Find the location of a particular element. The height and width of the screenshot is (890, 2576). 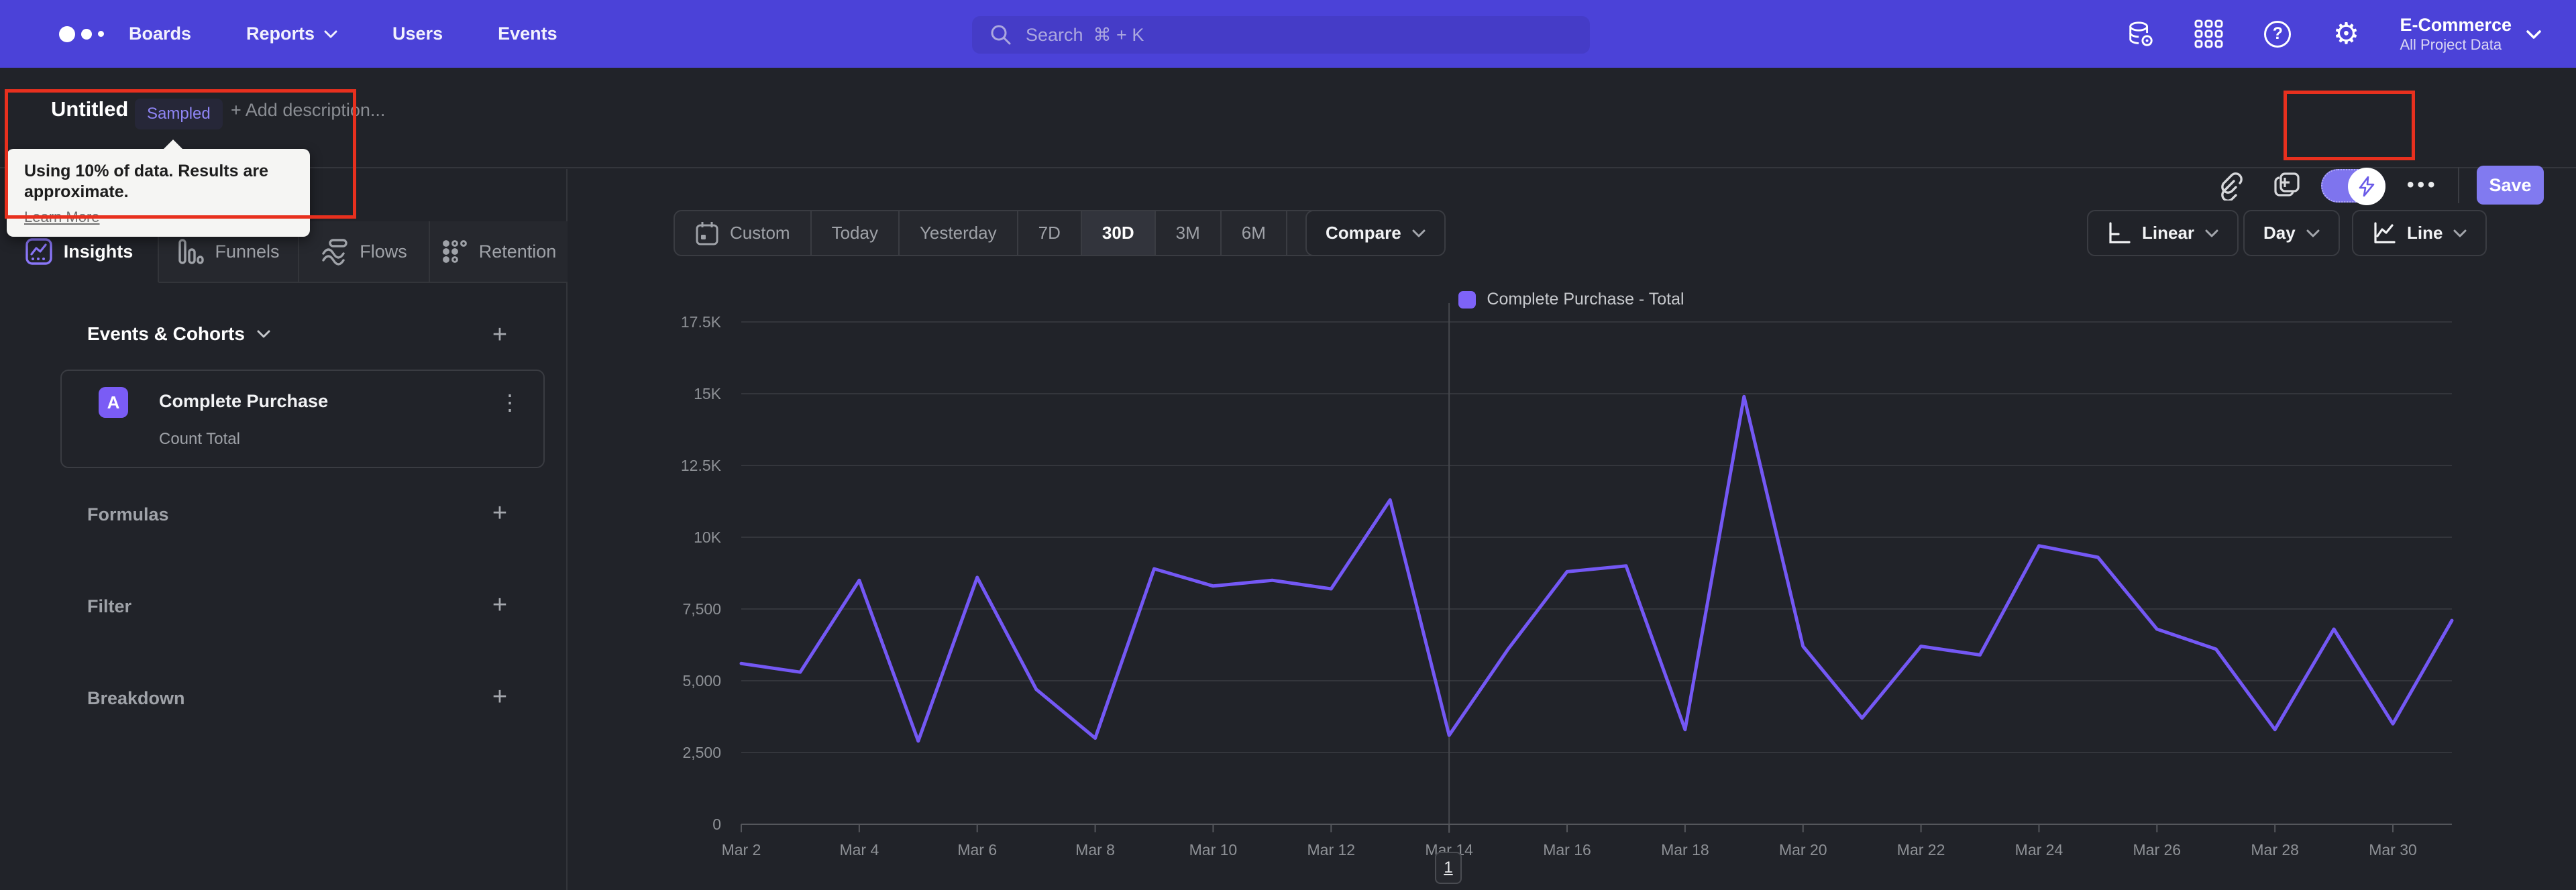

range-7d: 7D is located at coordinates (1050, 233).